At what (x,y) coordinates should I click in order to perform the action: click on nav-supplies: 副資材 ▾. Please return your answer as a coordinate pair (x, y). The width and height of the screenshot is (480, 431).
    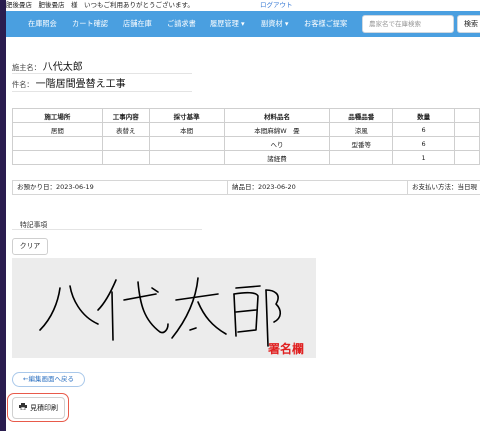
    Looking at the image, I should click on (274, 24).